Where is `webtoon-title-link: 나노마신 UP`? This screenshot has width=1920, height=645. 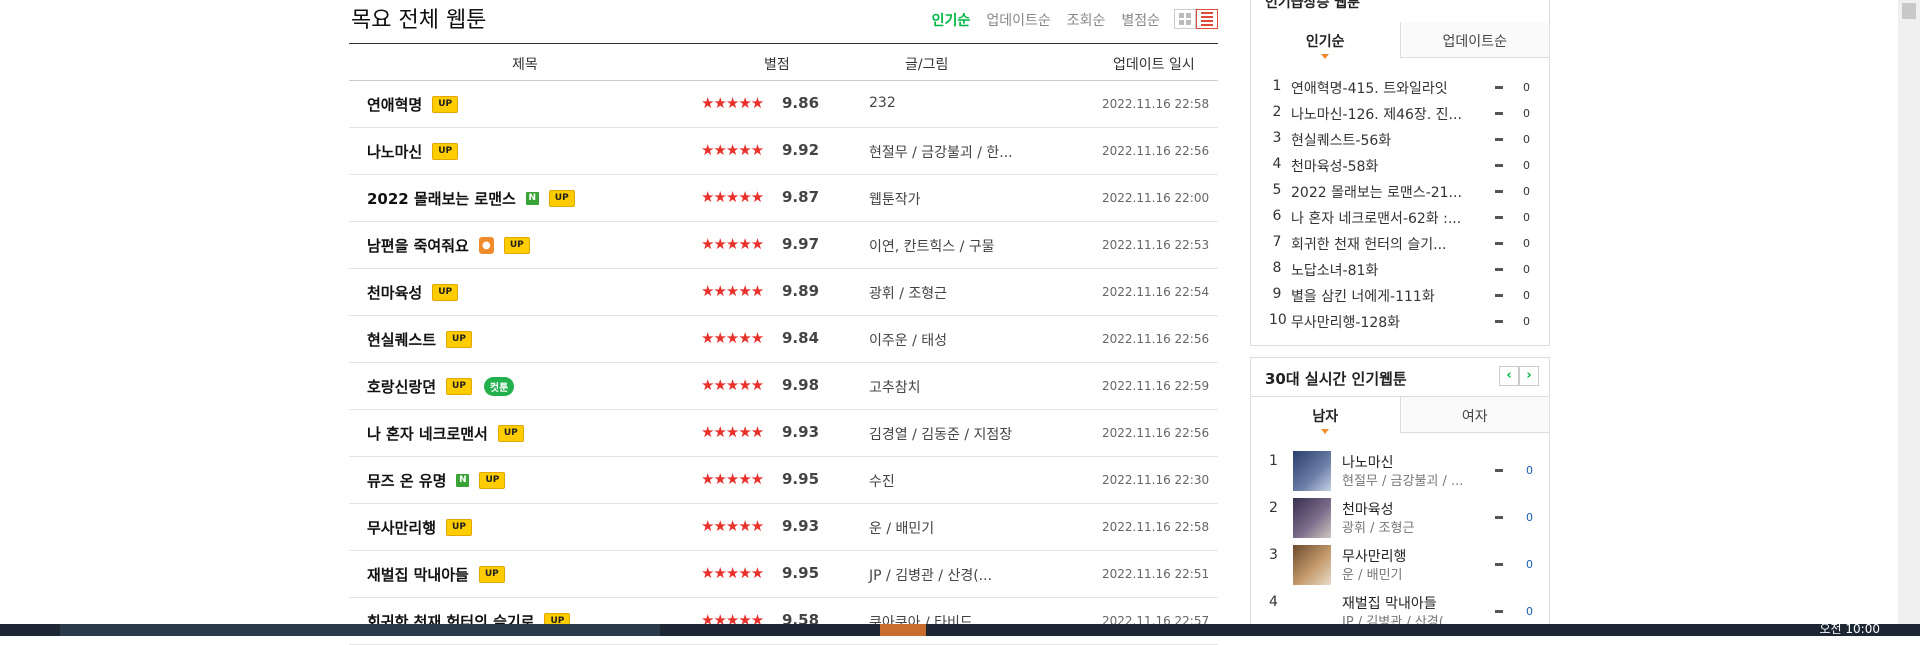 webtoon-title-link: 나노마신 UP is located at coordinates (413, 151).